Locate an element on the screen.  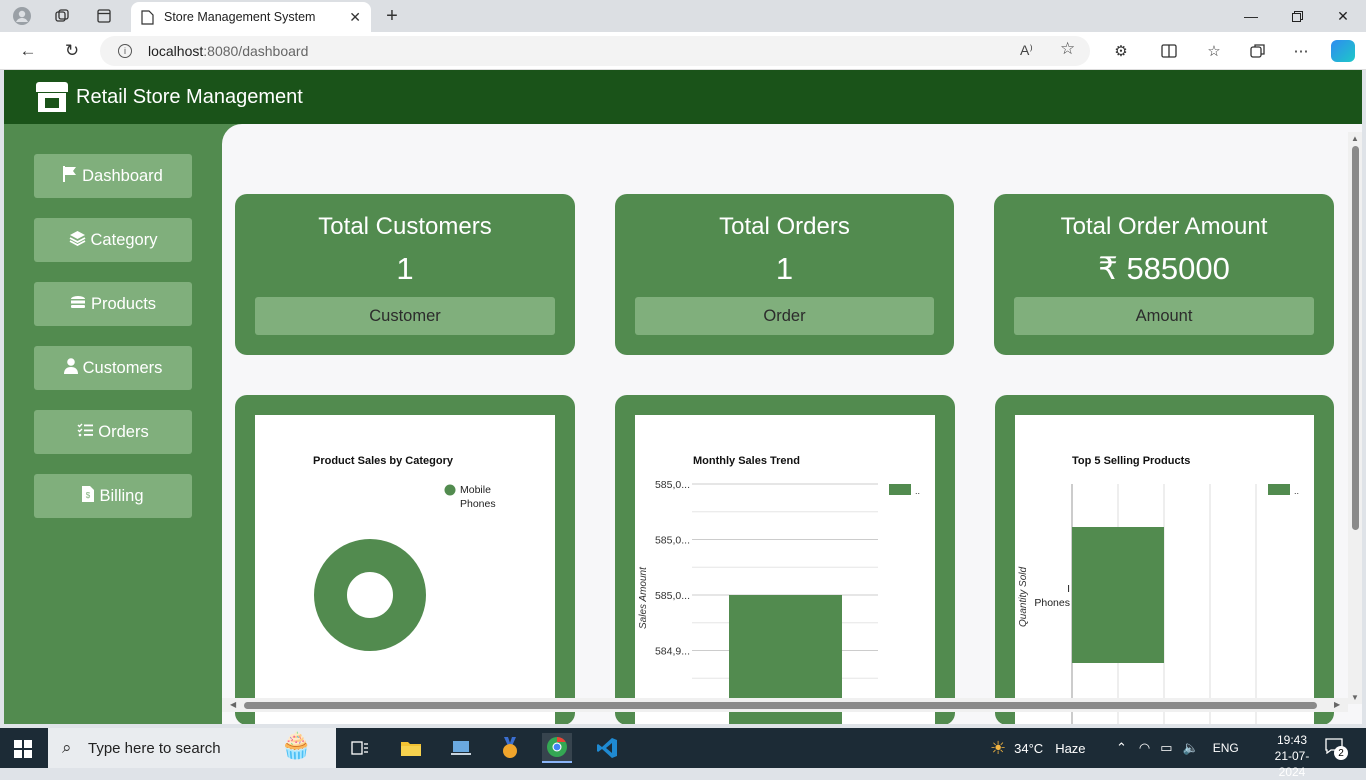
wifi-icon: ◠ is located at coordinates (1144, 748).